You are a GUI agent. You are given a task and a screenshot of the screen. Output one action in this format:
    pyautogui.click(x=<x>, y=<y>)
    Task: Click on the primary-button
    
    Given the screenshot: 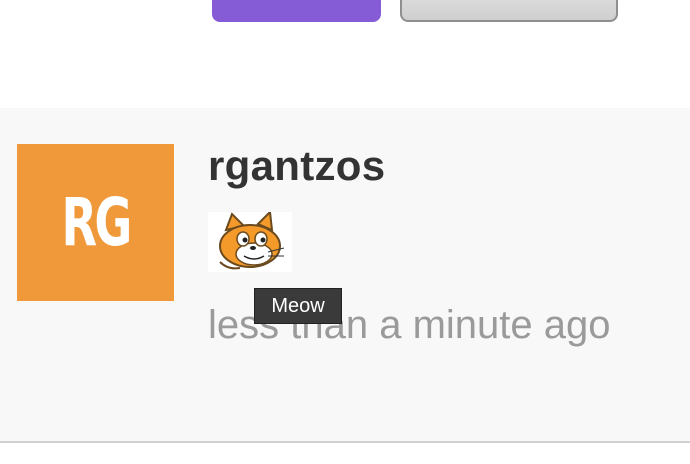 What is the action you would take?
    pyautogui.click(x=296, y=11)
    